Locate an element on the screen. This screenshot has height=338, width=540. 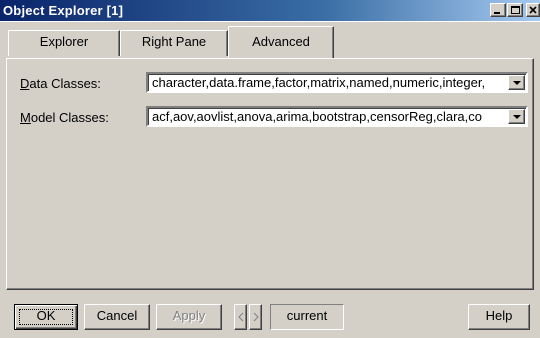
tab-strip: Explorer Right Pane Advanced is located at coordinates (270, 42).